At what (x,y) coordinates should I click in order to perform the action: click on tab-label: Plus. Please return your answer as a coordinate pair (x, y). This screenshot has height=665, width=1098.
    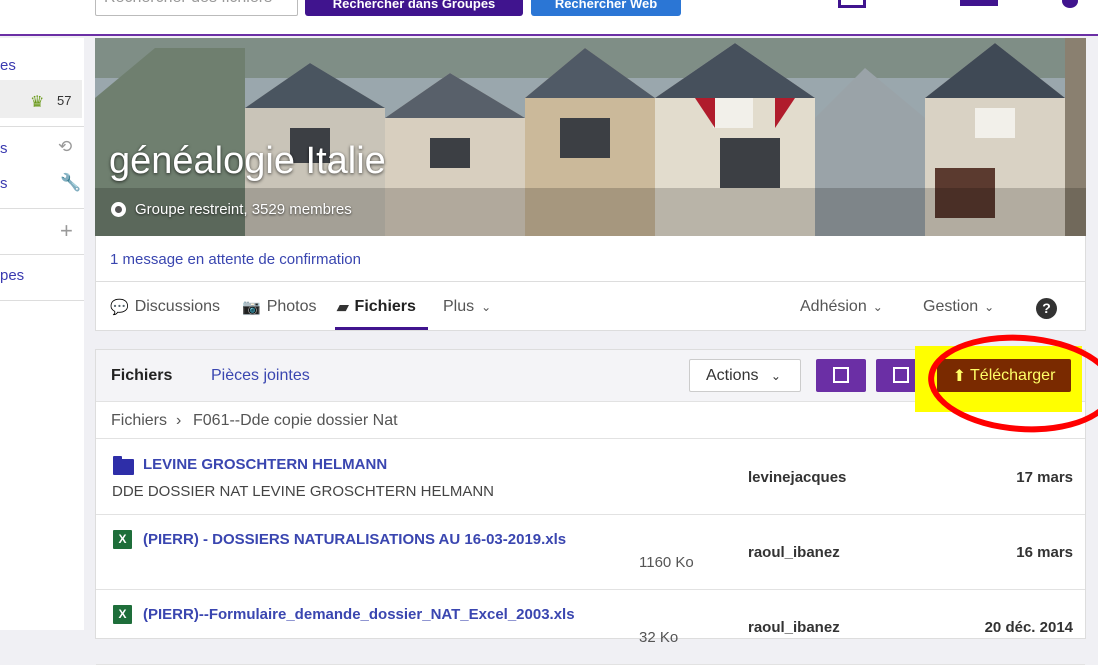
    Looking at the image, I should click on (459, 306).